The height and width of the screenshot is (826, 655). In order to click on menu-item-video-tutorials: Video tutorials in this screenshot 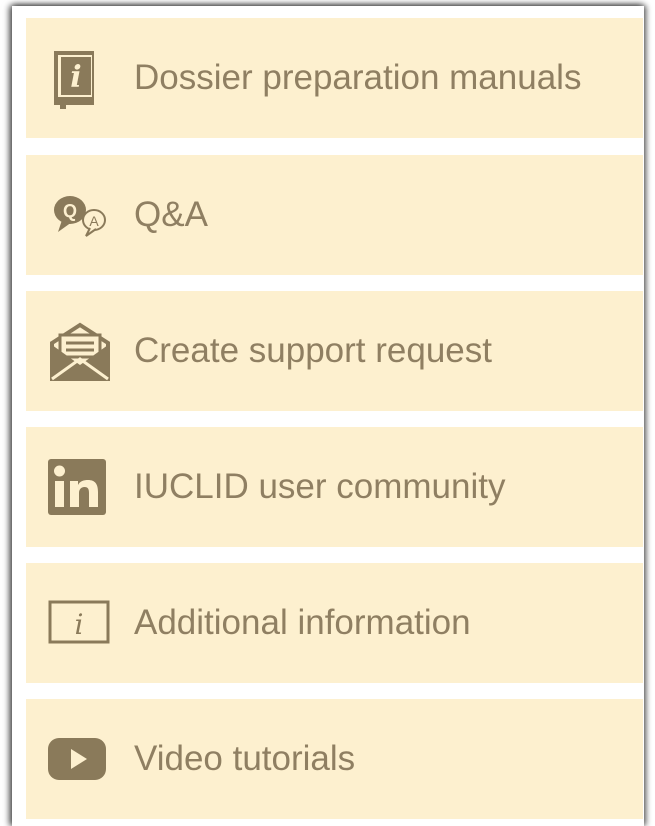, I will do `click(334, 759)`.